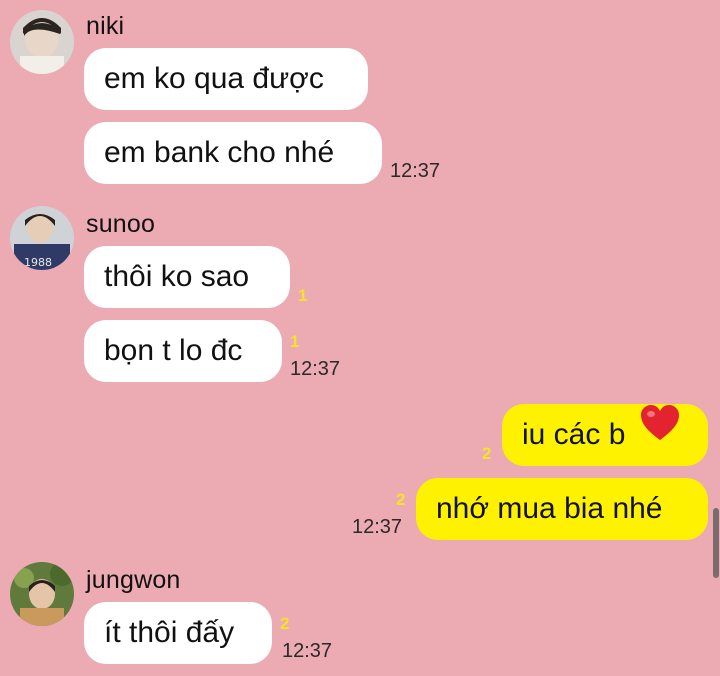 The width and height of the screenshot is (720, 676). What do you see at coordinates (121, 224) in the screenshot?
I see `sender-name-sunoo: sunoo` at bounding box center [121, 224].